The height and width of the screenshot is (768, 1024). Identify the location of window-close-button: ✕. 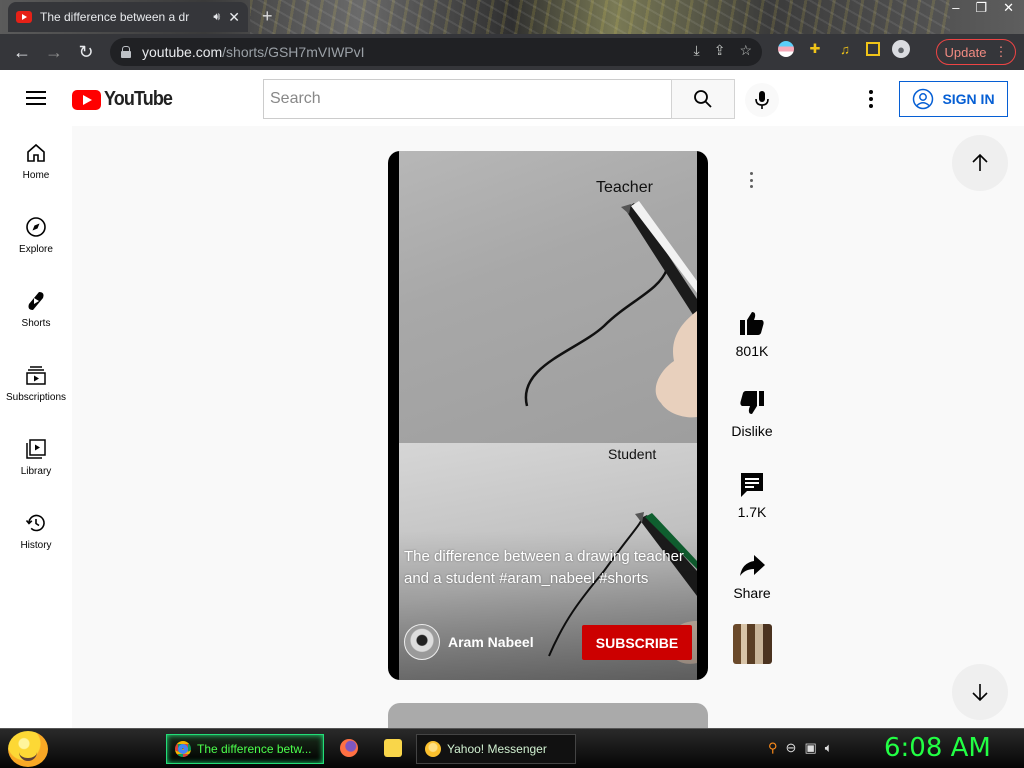
(1008, 8).